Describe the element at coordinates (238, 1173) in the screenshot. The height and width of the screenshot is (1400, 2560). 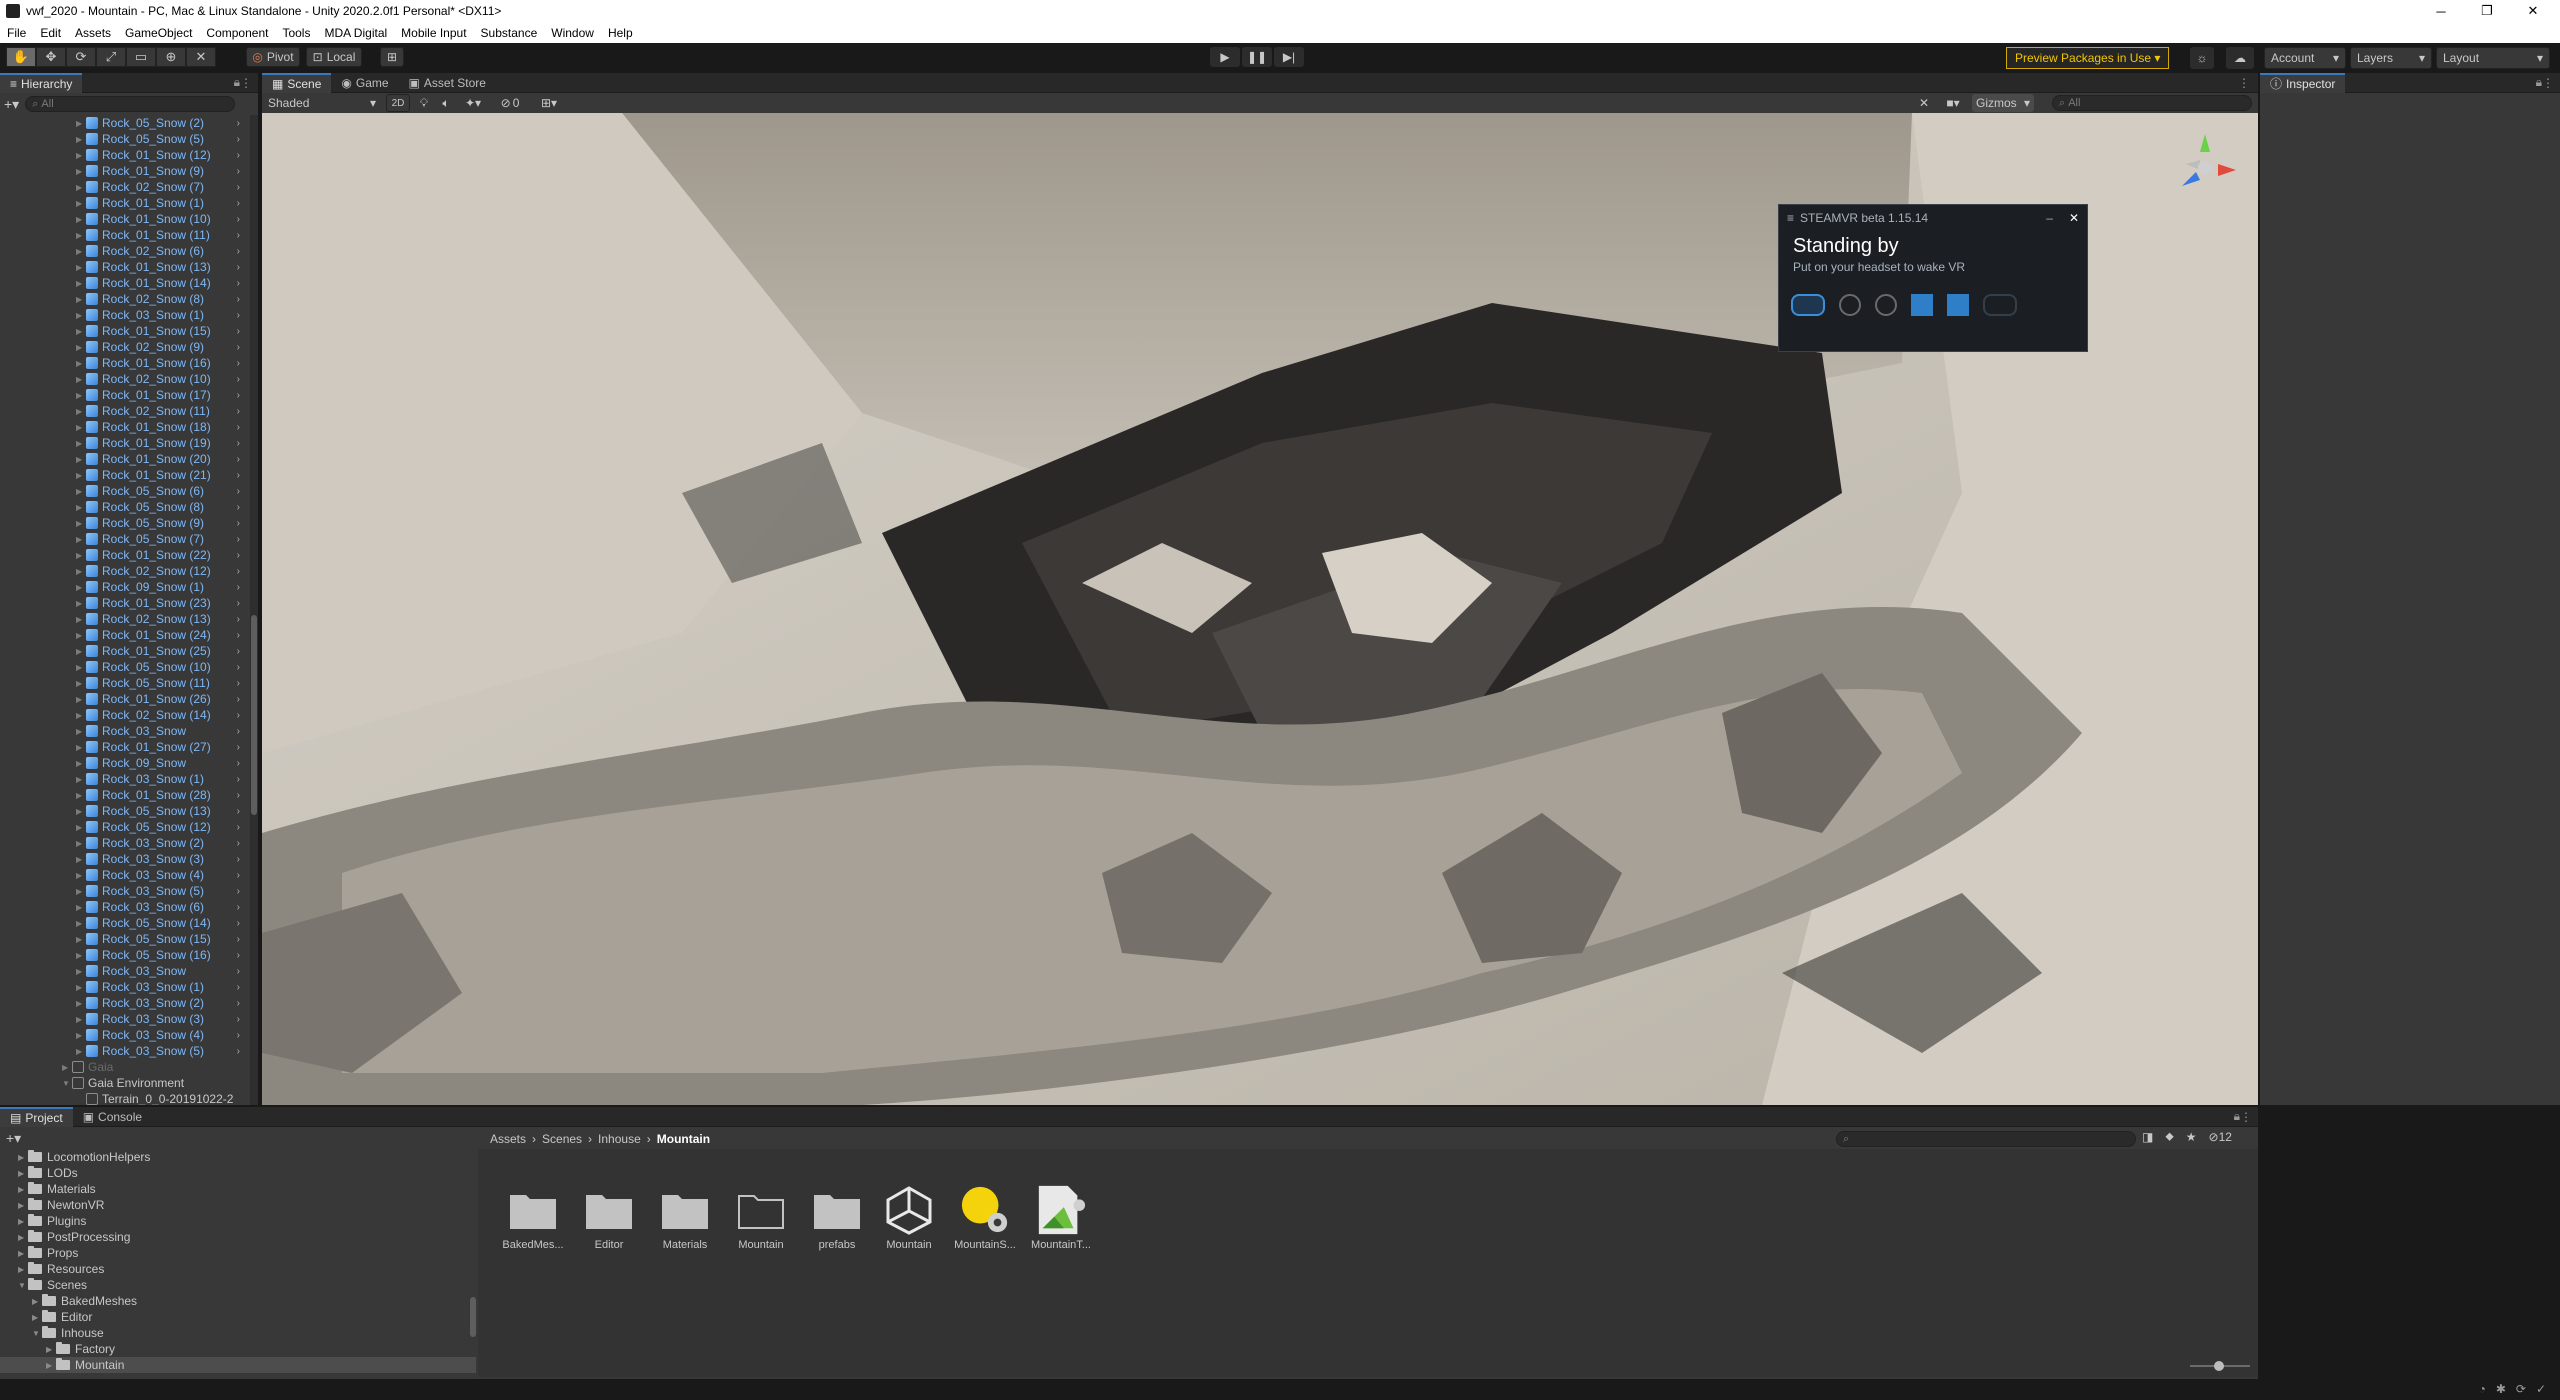
I see `project-folder-item: ▶ LODs` at that location.